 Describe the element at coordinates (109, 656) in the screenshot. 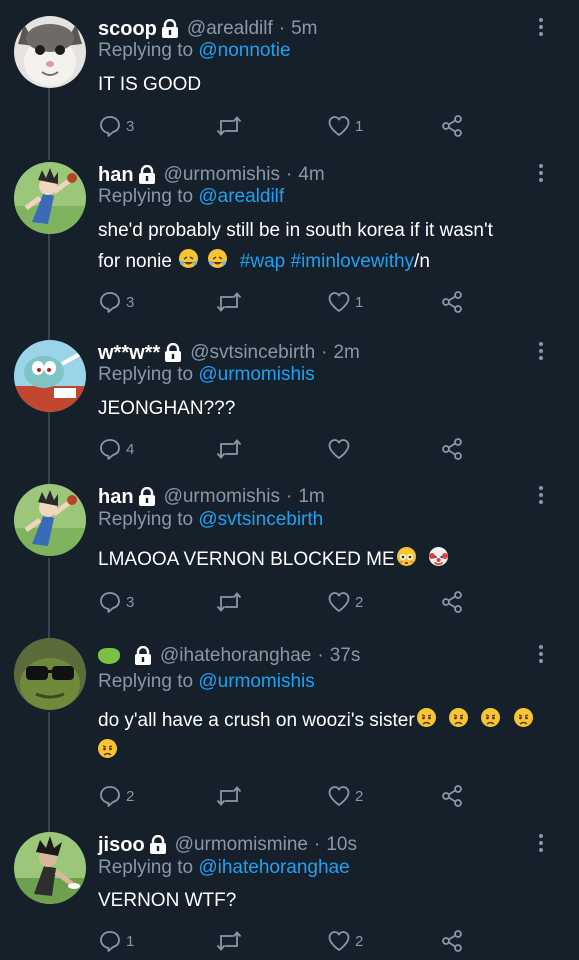

I see `frog-emoji` at that location.